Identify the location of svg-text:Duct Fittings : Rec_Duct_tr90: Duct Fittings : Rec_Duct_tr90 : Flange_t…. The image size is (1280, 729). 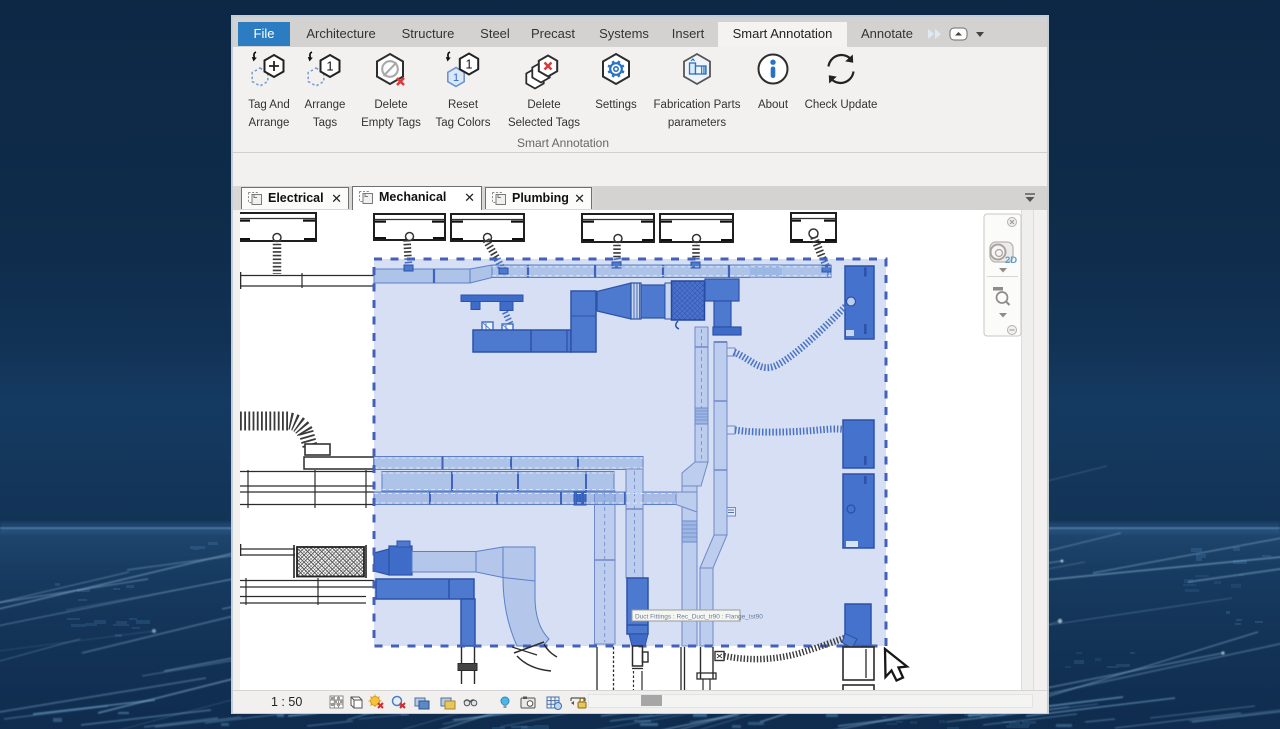
(699, 616).